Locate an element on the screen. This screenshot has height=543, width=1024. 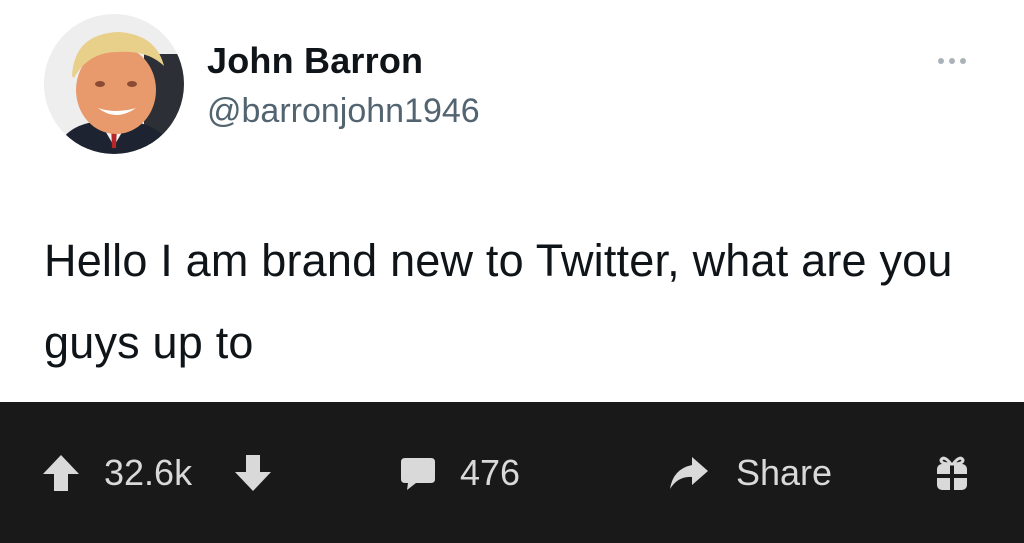
upvote-button is located at coordinates (61, 472).